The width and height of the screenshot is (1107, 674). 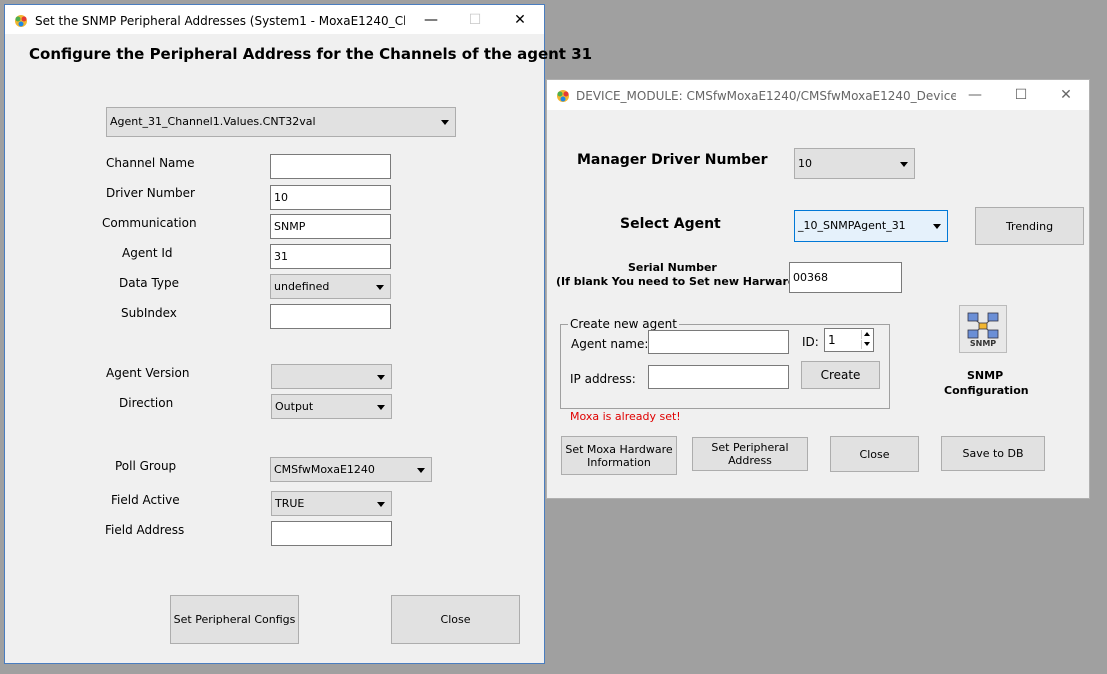 I want to click on field-address-label: Field Address, so click(x=145, y=530).